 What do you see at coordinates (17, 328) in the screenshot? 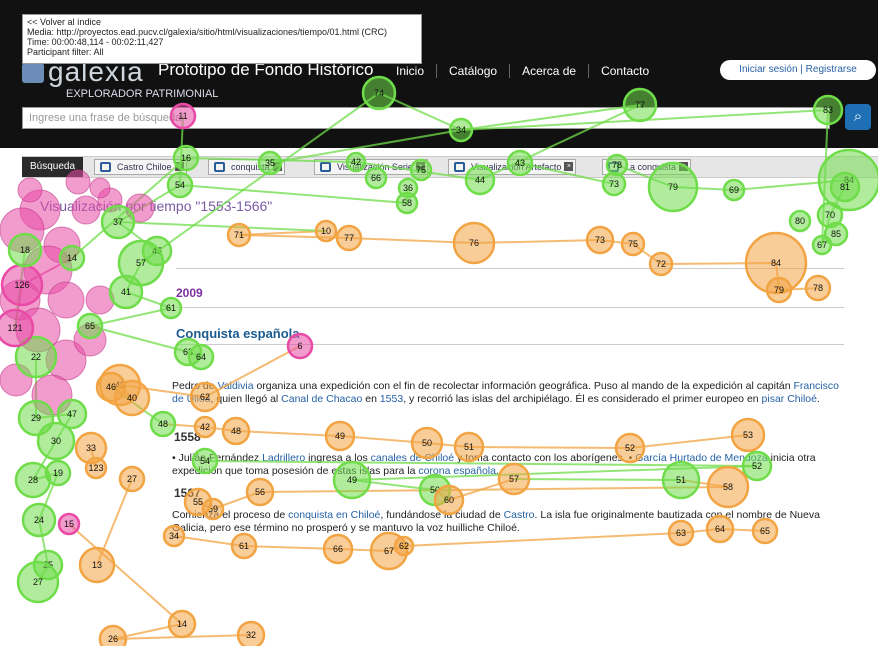
I see `fixation-point: 121` at bounding box center [17, 328].